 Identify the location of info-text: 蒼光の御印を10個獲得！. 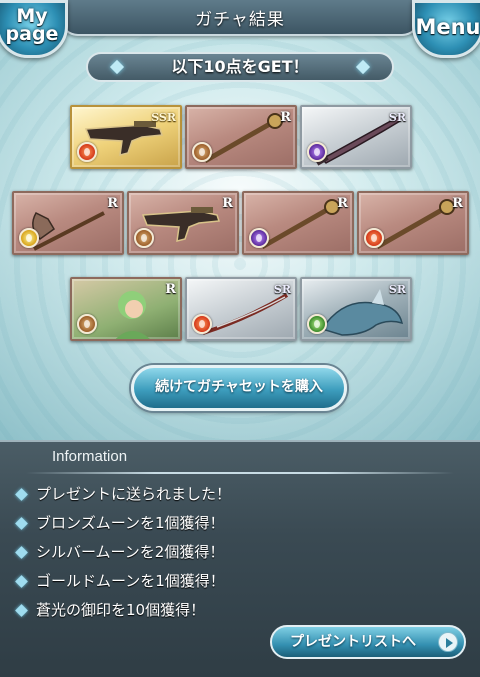
(121, 610).